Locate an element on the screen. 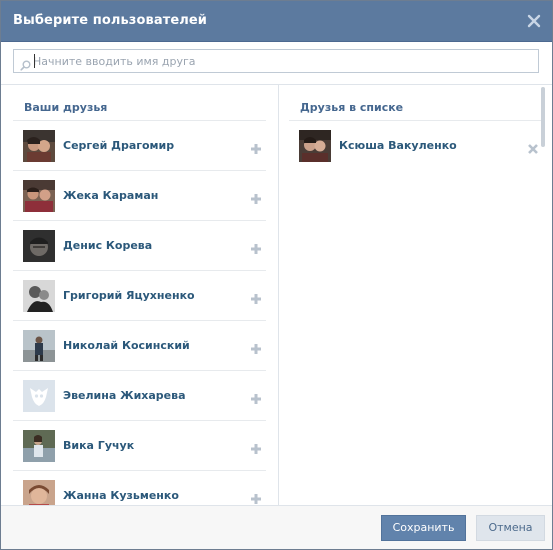 Image resolution: width=553 pixels, height=550 pixels. close-icon is located at coordinates (534, 20).